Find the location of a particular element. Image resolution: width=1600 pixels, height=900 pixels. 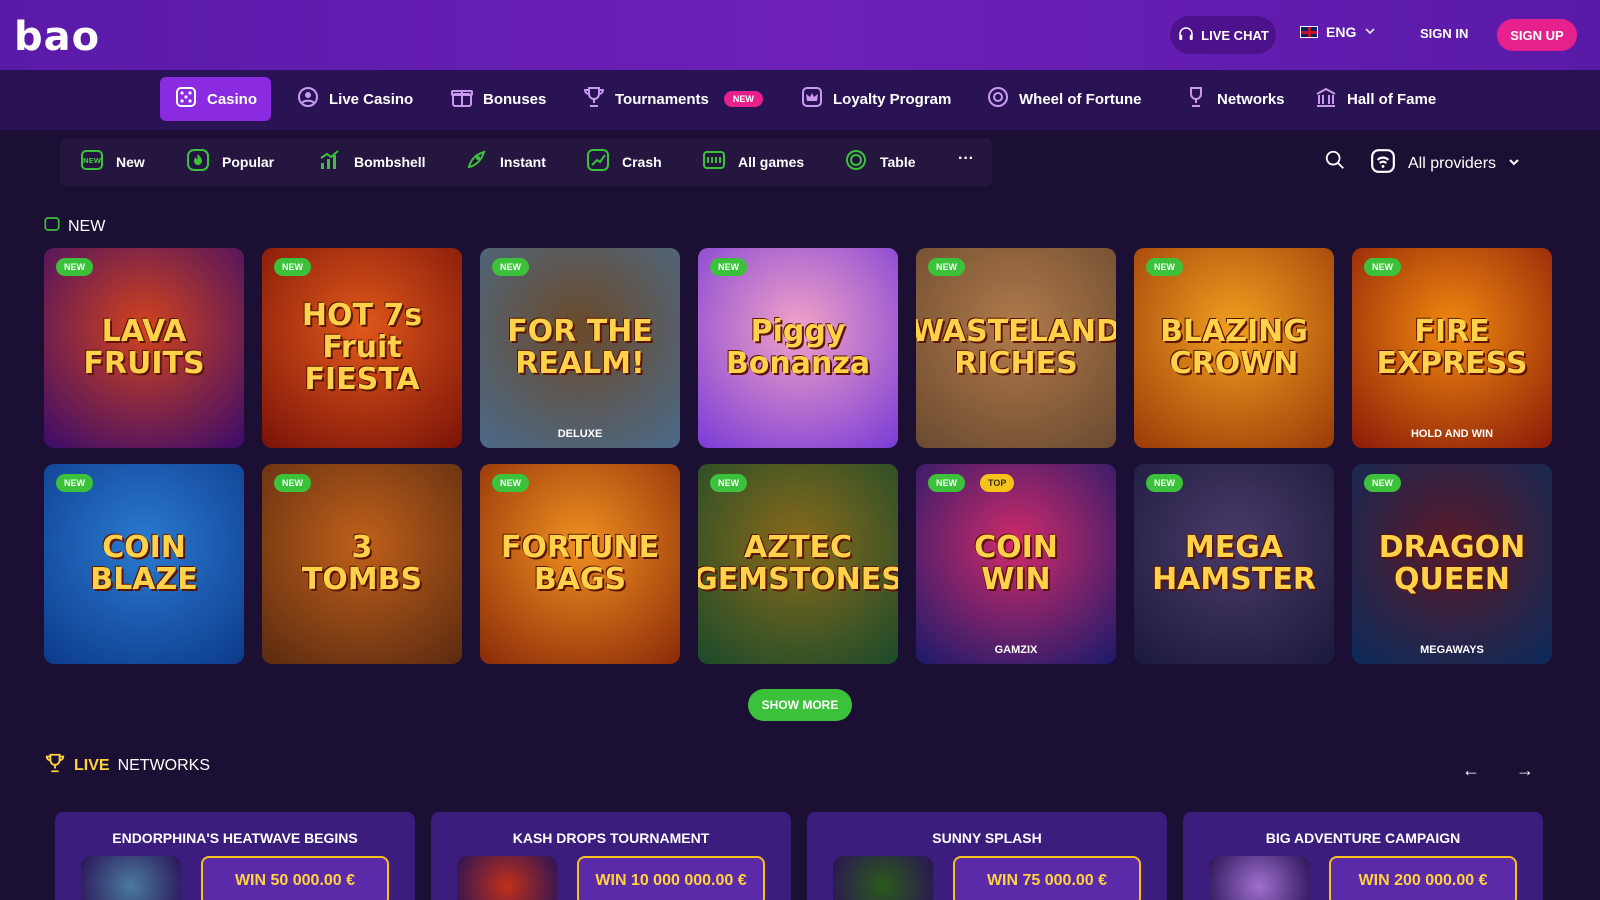

nav-label: Loyalty Program is located at coordinates (892, 99).